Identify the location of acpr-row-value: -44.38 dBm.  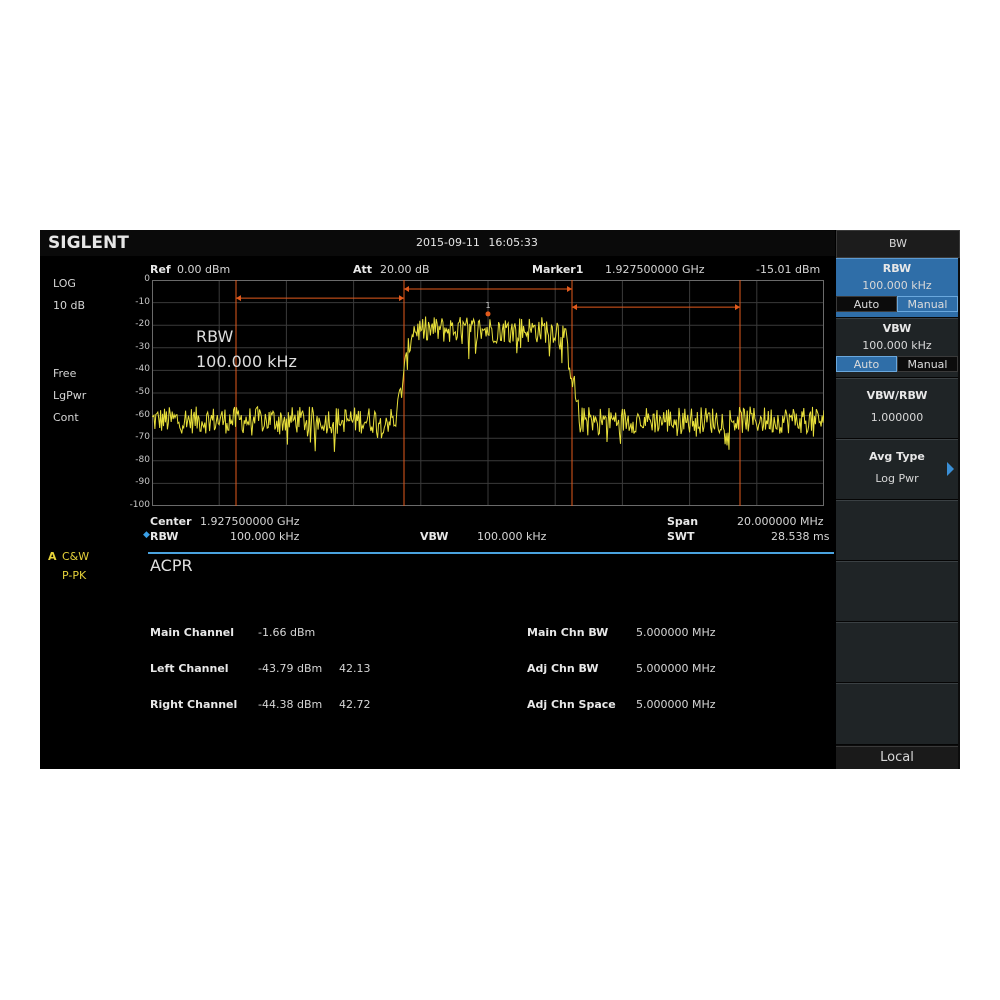
(290, 704).